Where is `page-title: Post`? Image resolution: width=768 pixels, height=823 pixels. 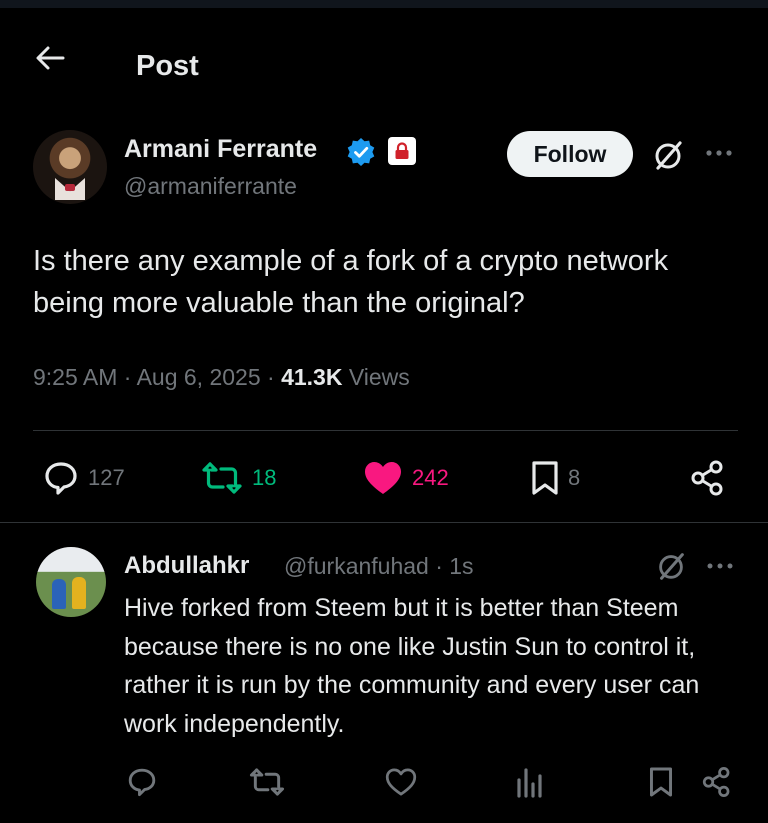 page-title: Post is located at coordinates (167, 66).